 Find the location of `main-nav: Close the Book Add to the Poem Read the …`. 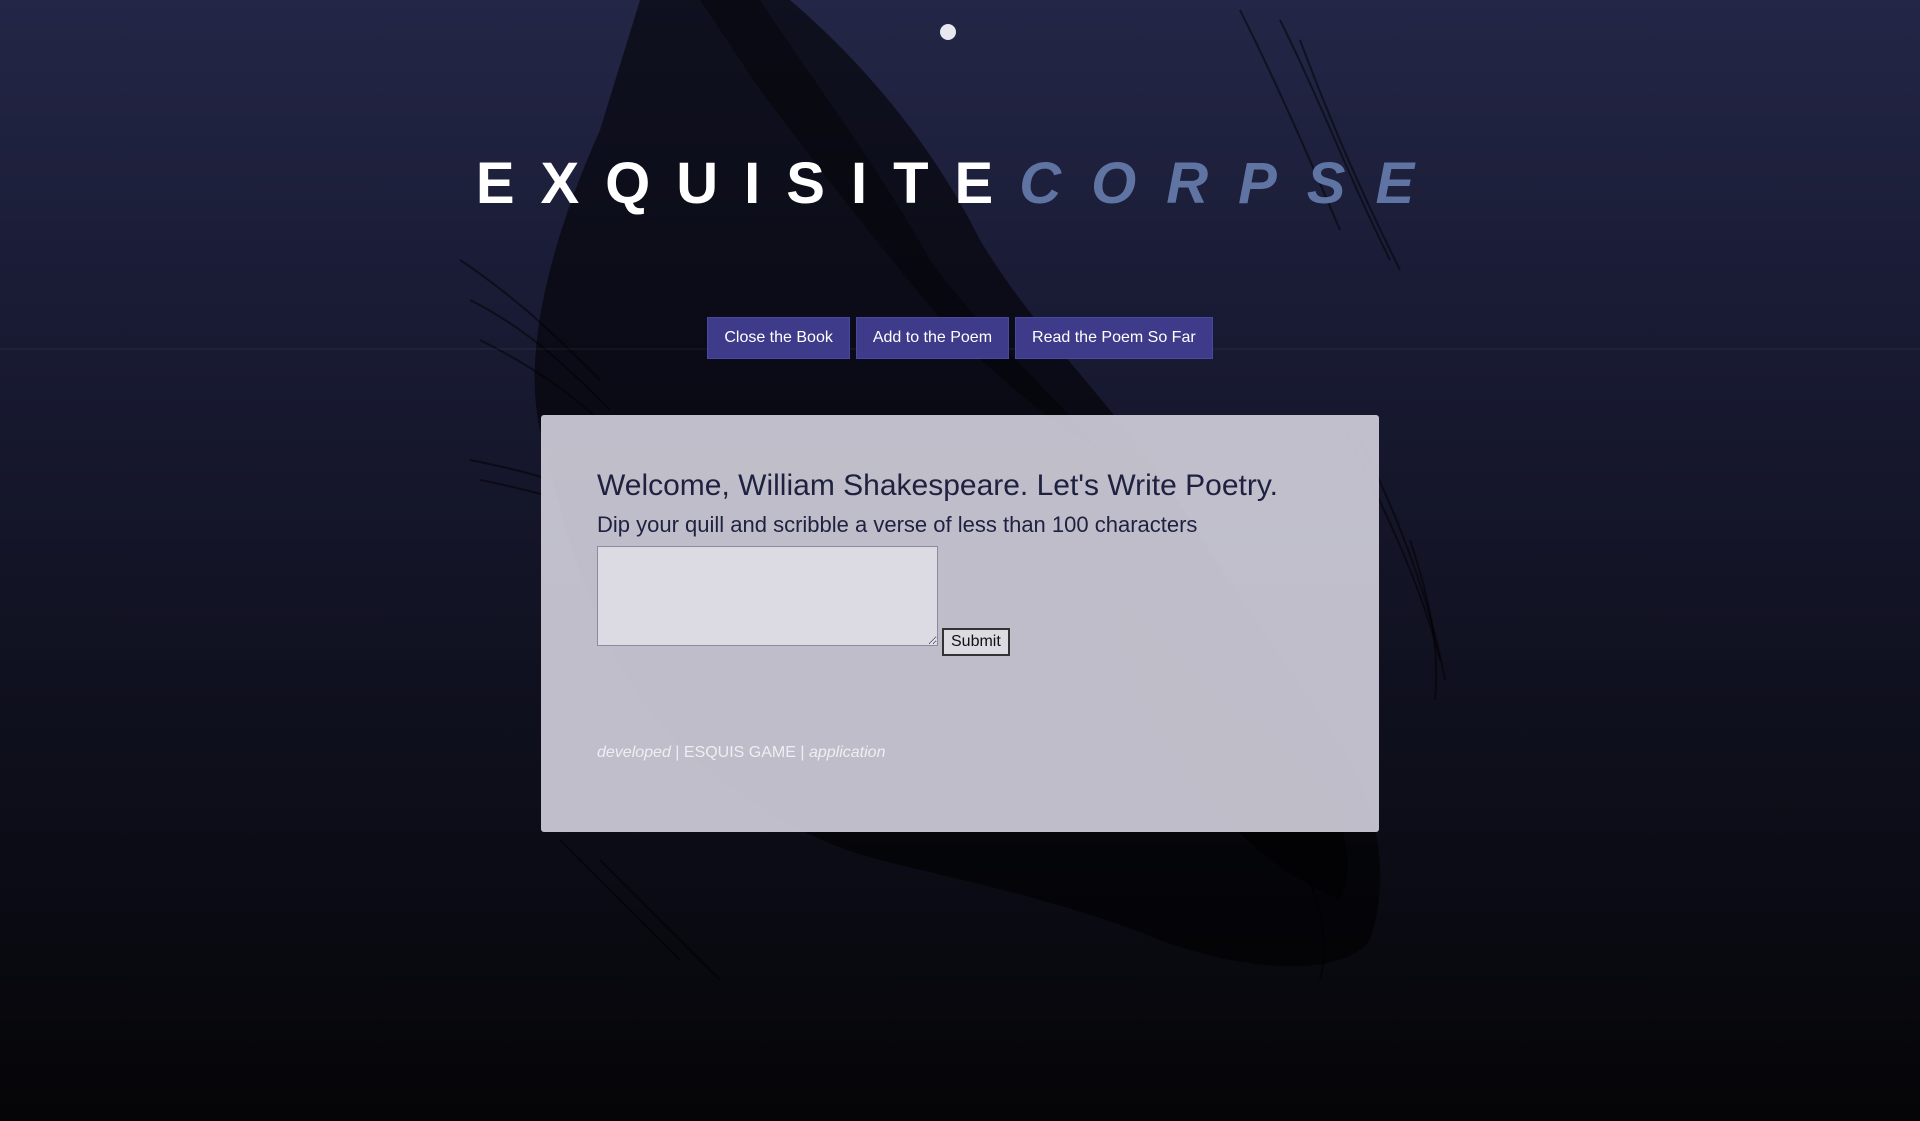

main-nav: Close the Book Add to the Poem Read the … is located at coordinates (960, 338).